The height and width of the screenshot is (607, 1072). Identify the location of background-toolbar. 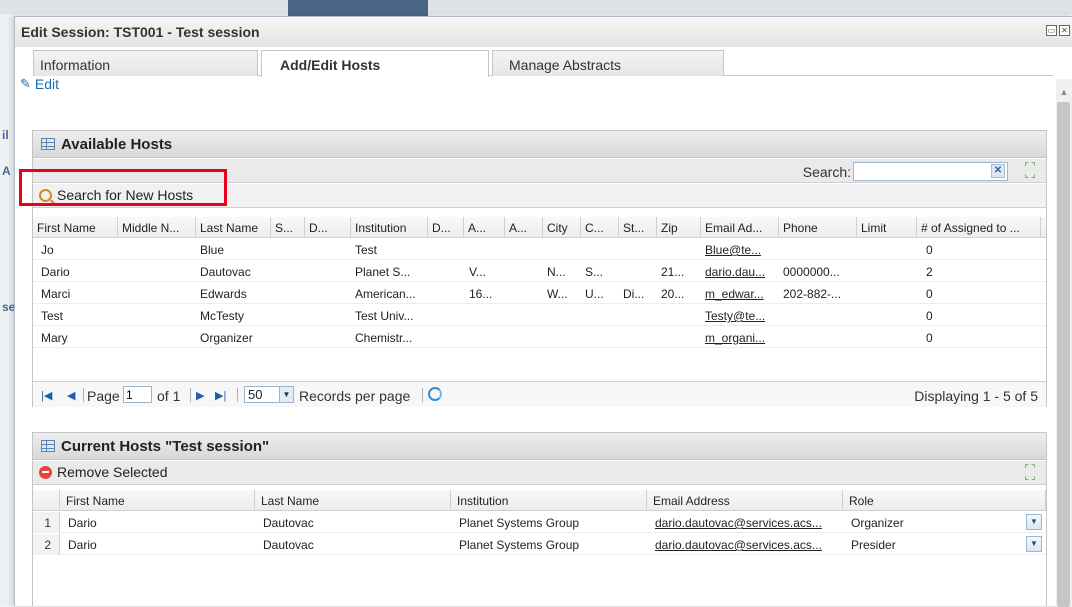
(536, 7).